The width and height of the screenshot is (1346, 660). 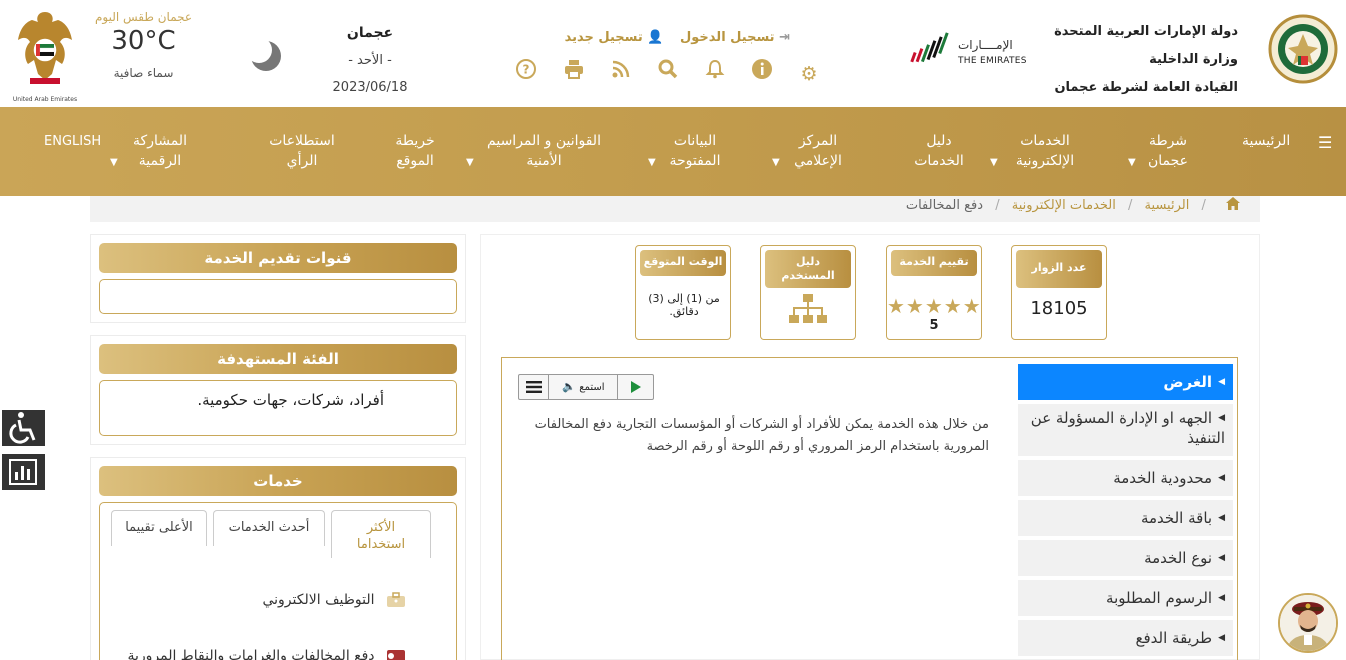 What do you see at coordinates (23, 428) in the screenshot?
I see `accessibility-button` at bounding box center [23, 428].